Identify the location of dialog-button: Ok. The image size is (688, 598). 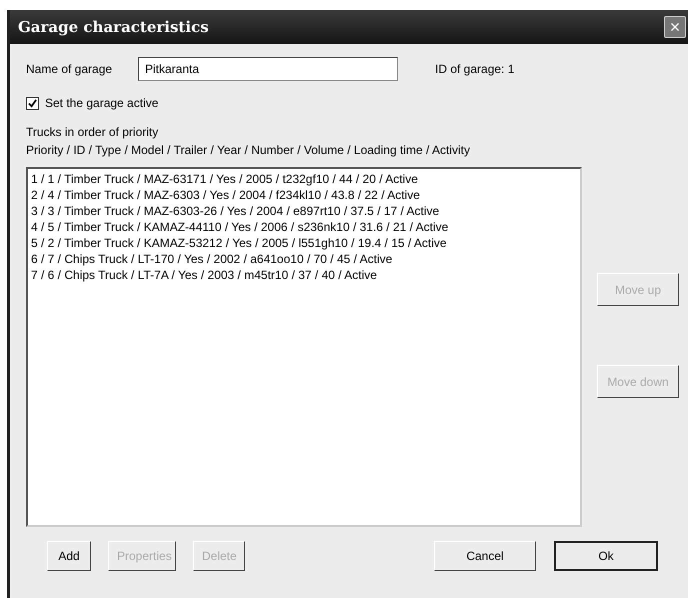
(606, 556).